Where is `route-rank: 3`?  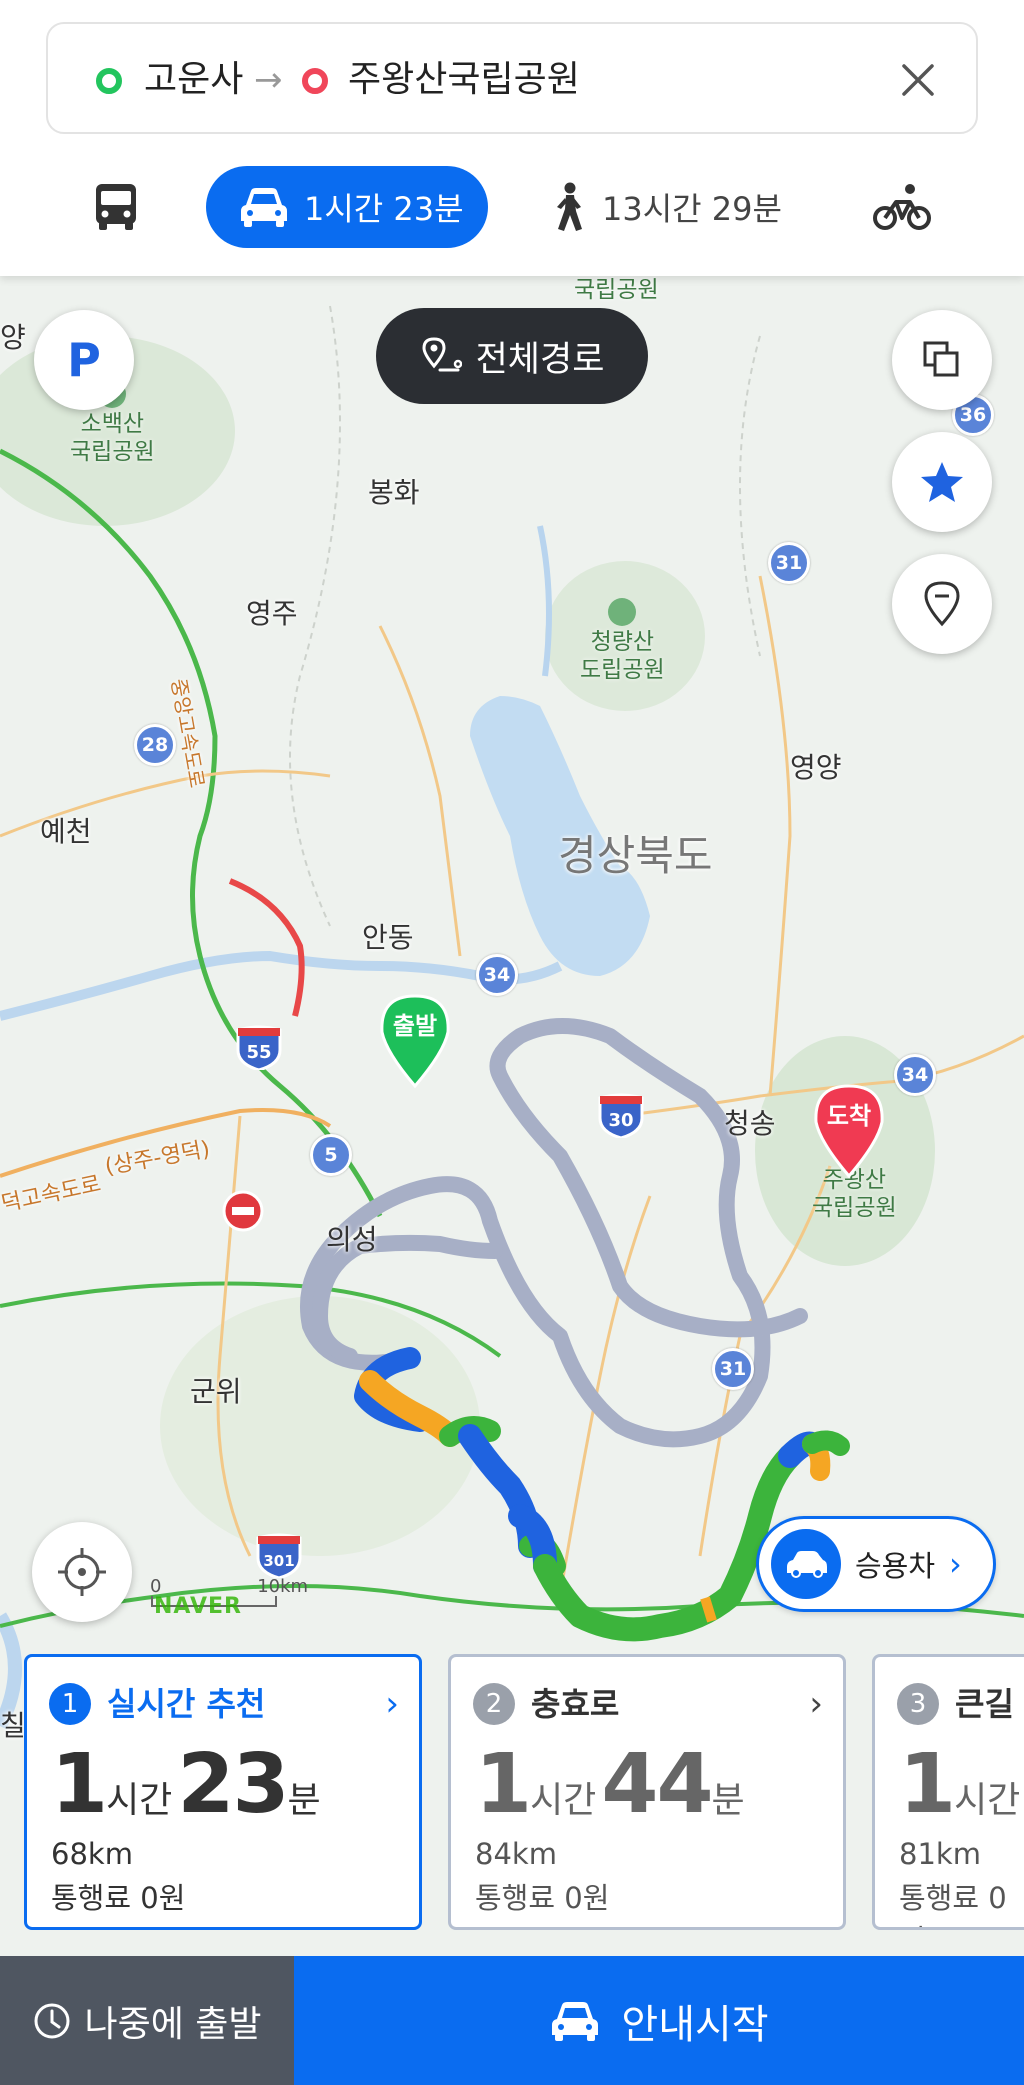
route-rank: 3 is located at coordinates (918, 1704).